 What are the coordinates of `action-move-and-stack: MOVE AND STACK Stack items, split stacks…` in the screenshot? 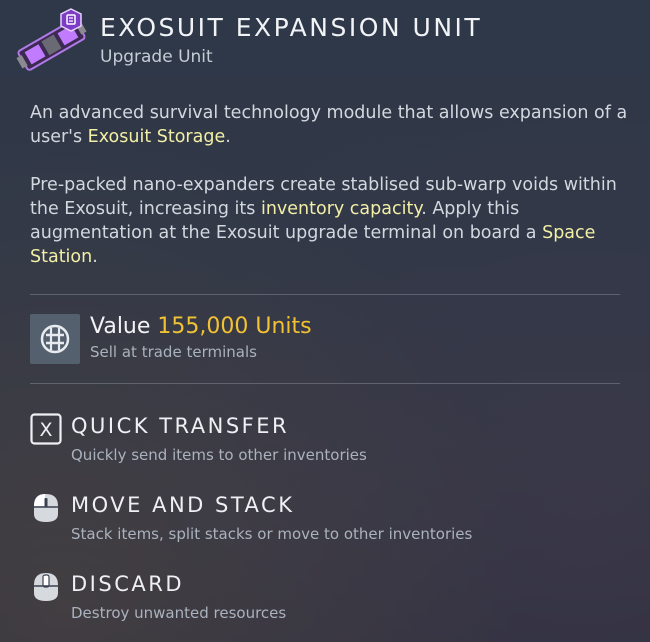 It's located at (325, 517).